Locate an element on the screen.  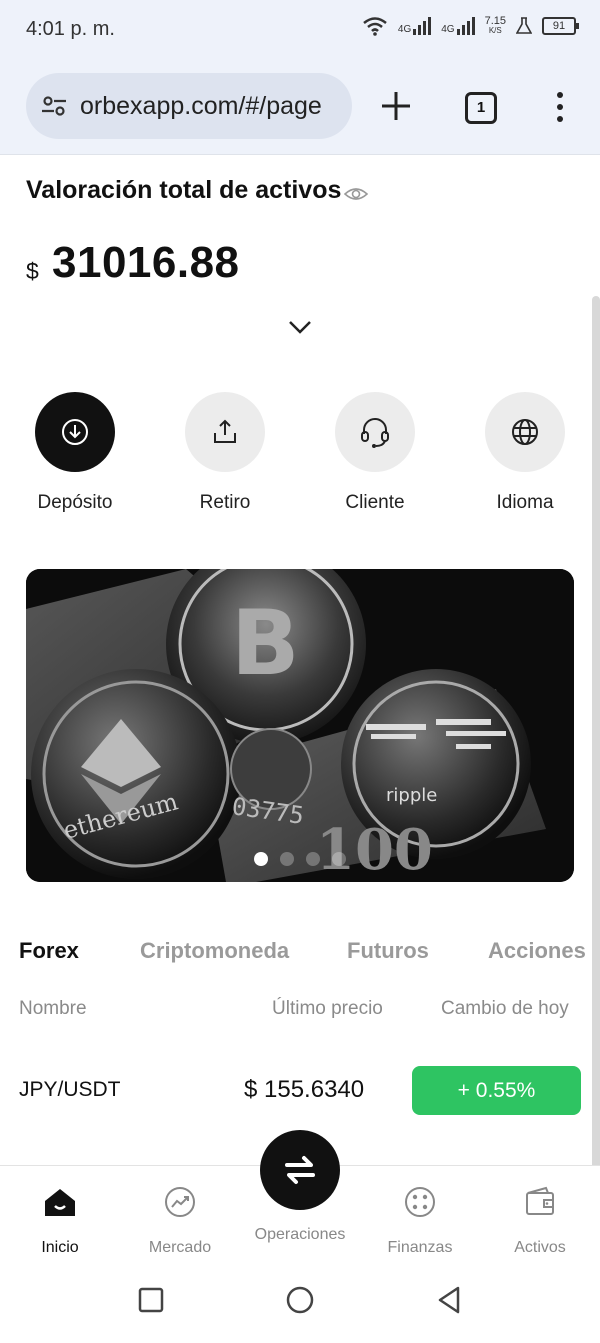
grid-dots-icon is located at coordinates (420, 1202).